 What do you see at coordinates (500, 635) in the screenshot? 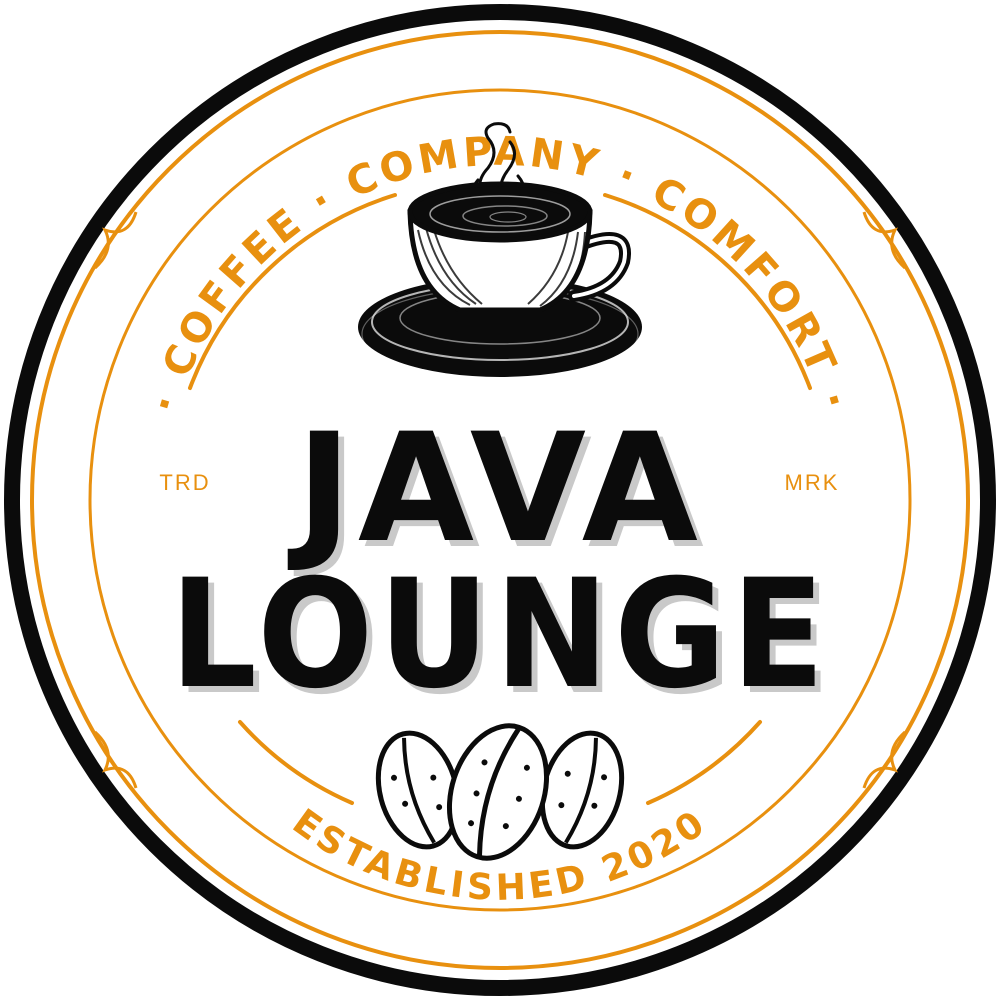
I see `title-line2: LOUNGE` at bounding box center [500, 635].